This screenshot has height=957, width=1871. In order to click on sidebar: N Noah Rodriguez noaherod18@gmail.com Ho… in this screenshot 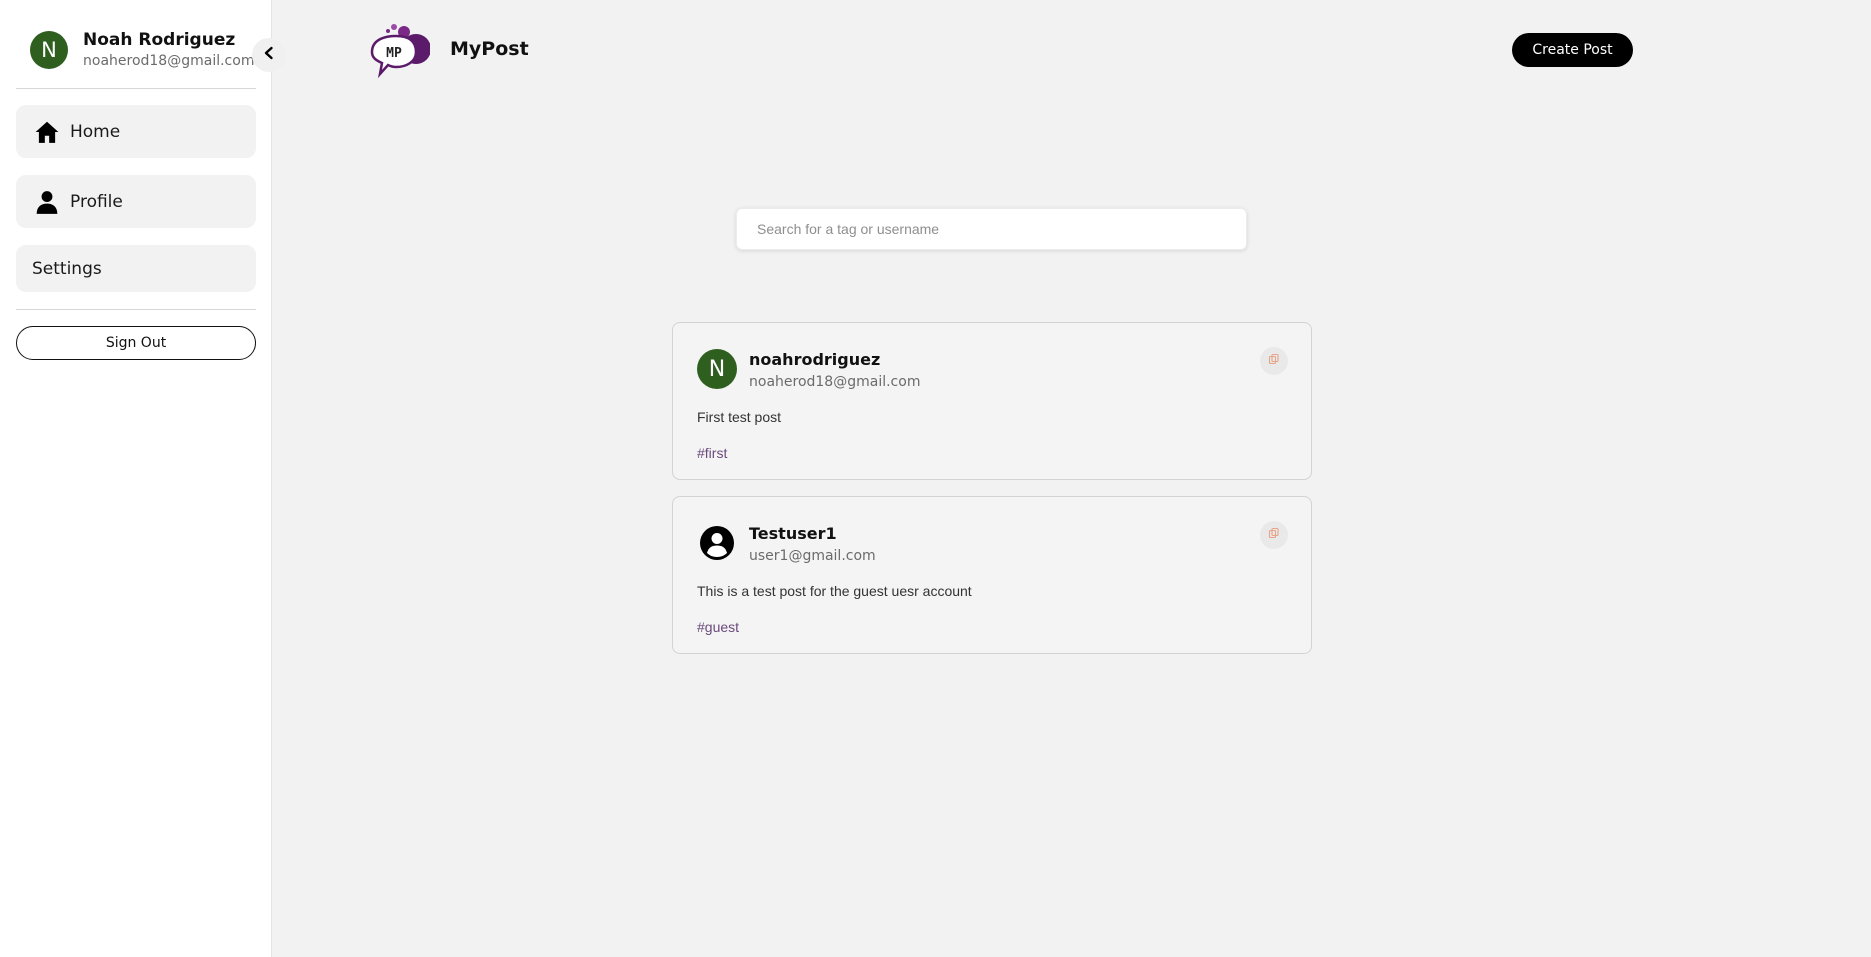, I will do `click(136, 478)`.